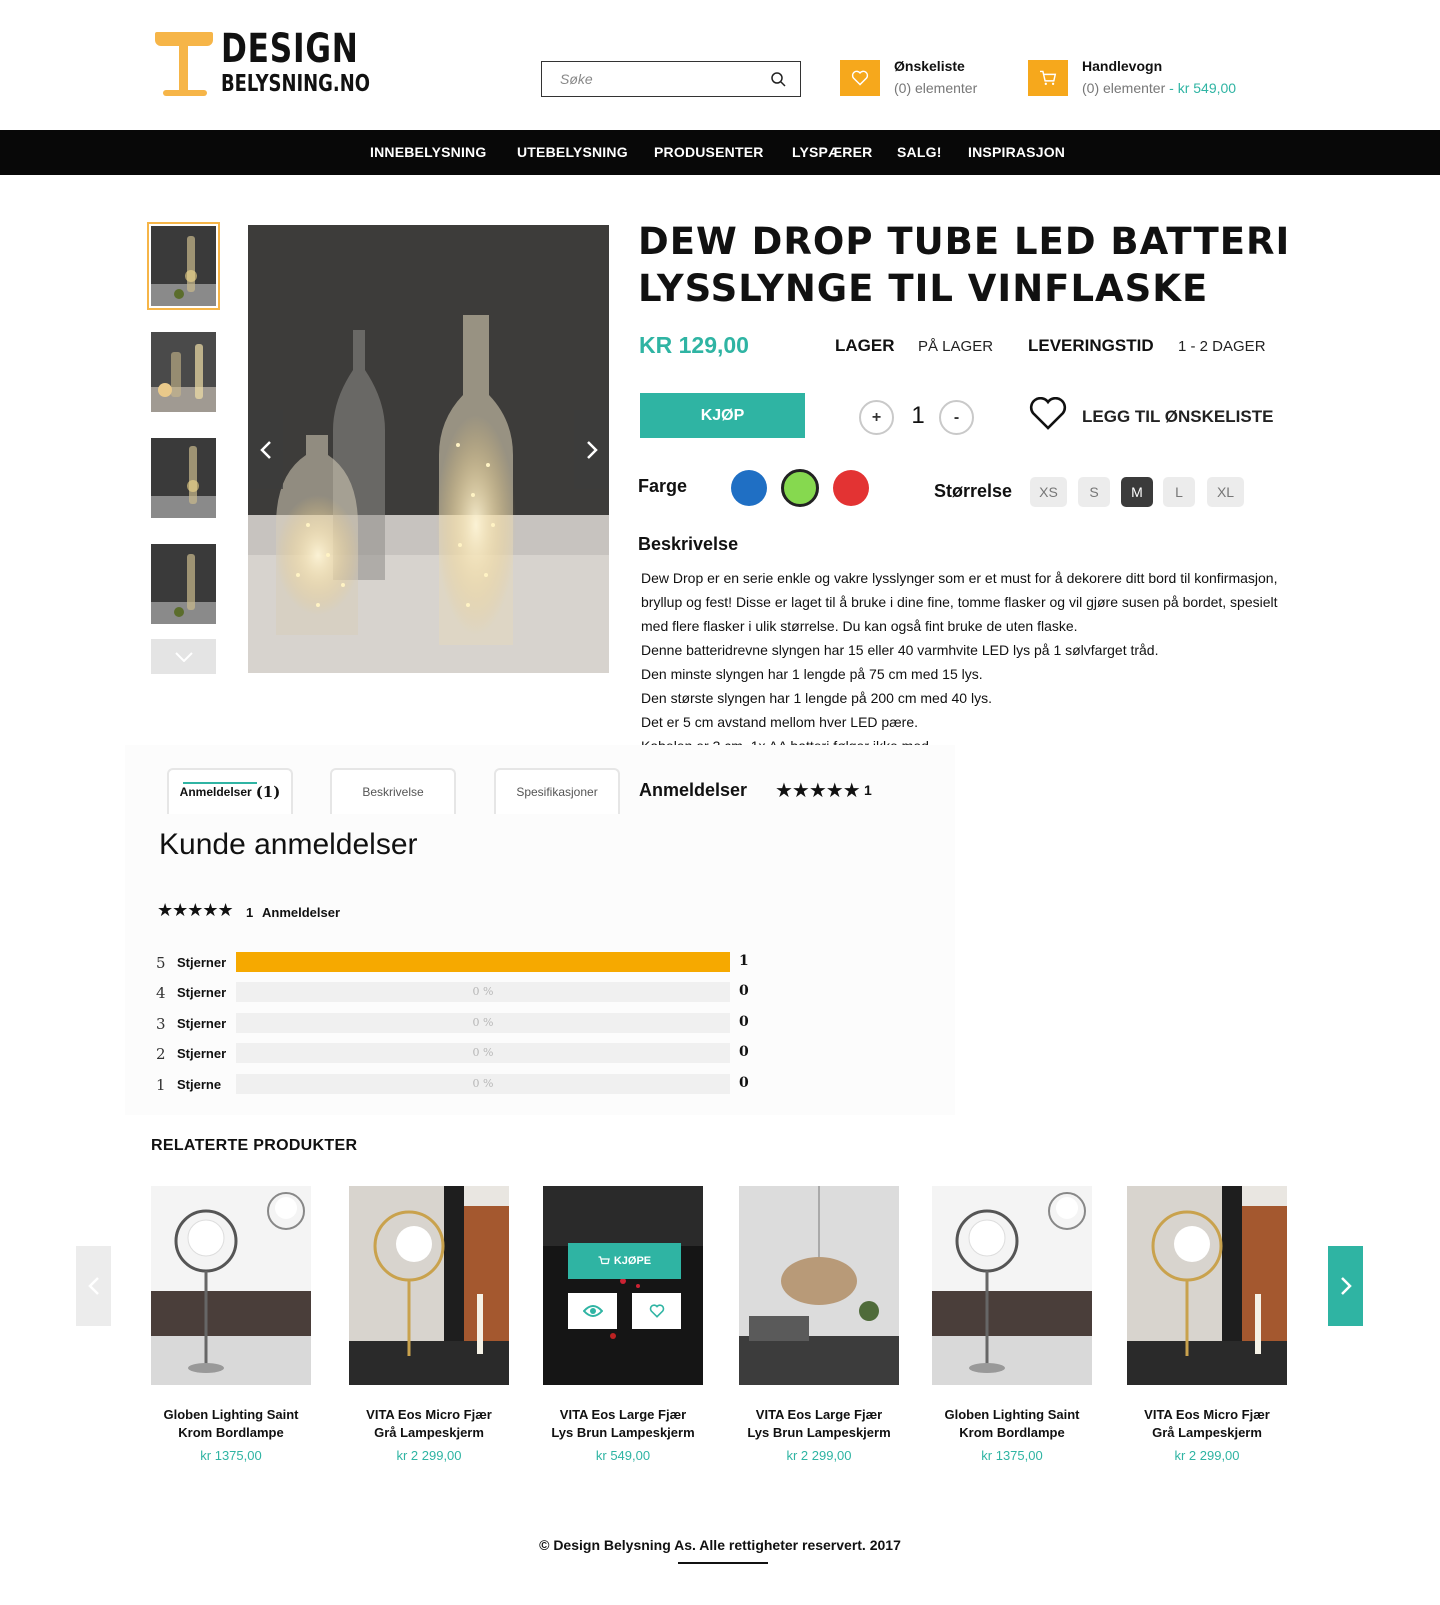  Describe the element at coordinates (1207, 88) in the screenshot. I see `cart-total: kr 549,00` at that location.